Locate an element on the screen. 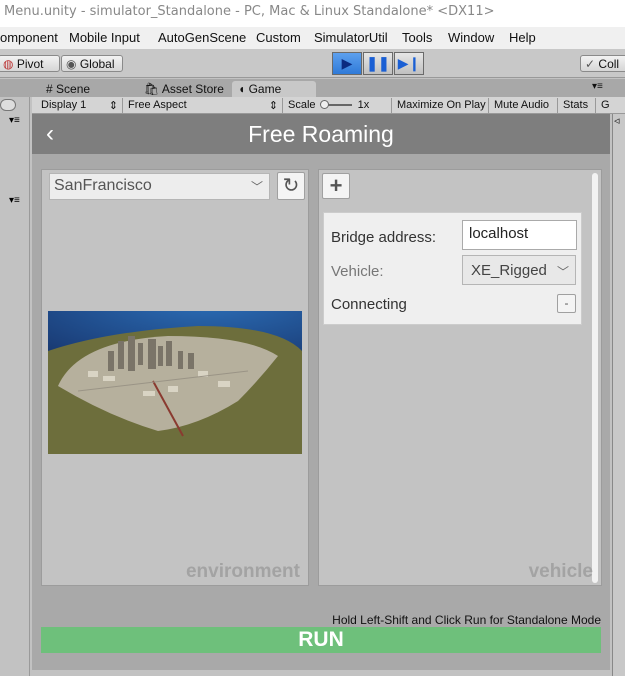 The image size is (625, 676). tab-asset-store: 🛍︎ Asset Store is located at coordinates (184, 89).